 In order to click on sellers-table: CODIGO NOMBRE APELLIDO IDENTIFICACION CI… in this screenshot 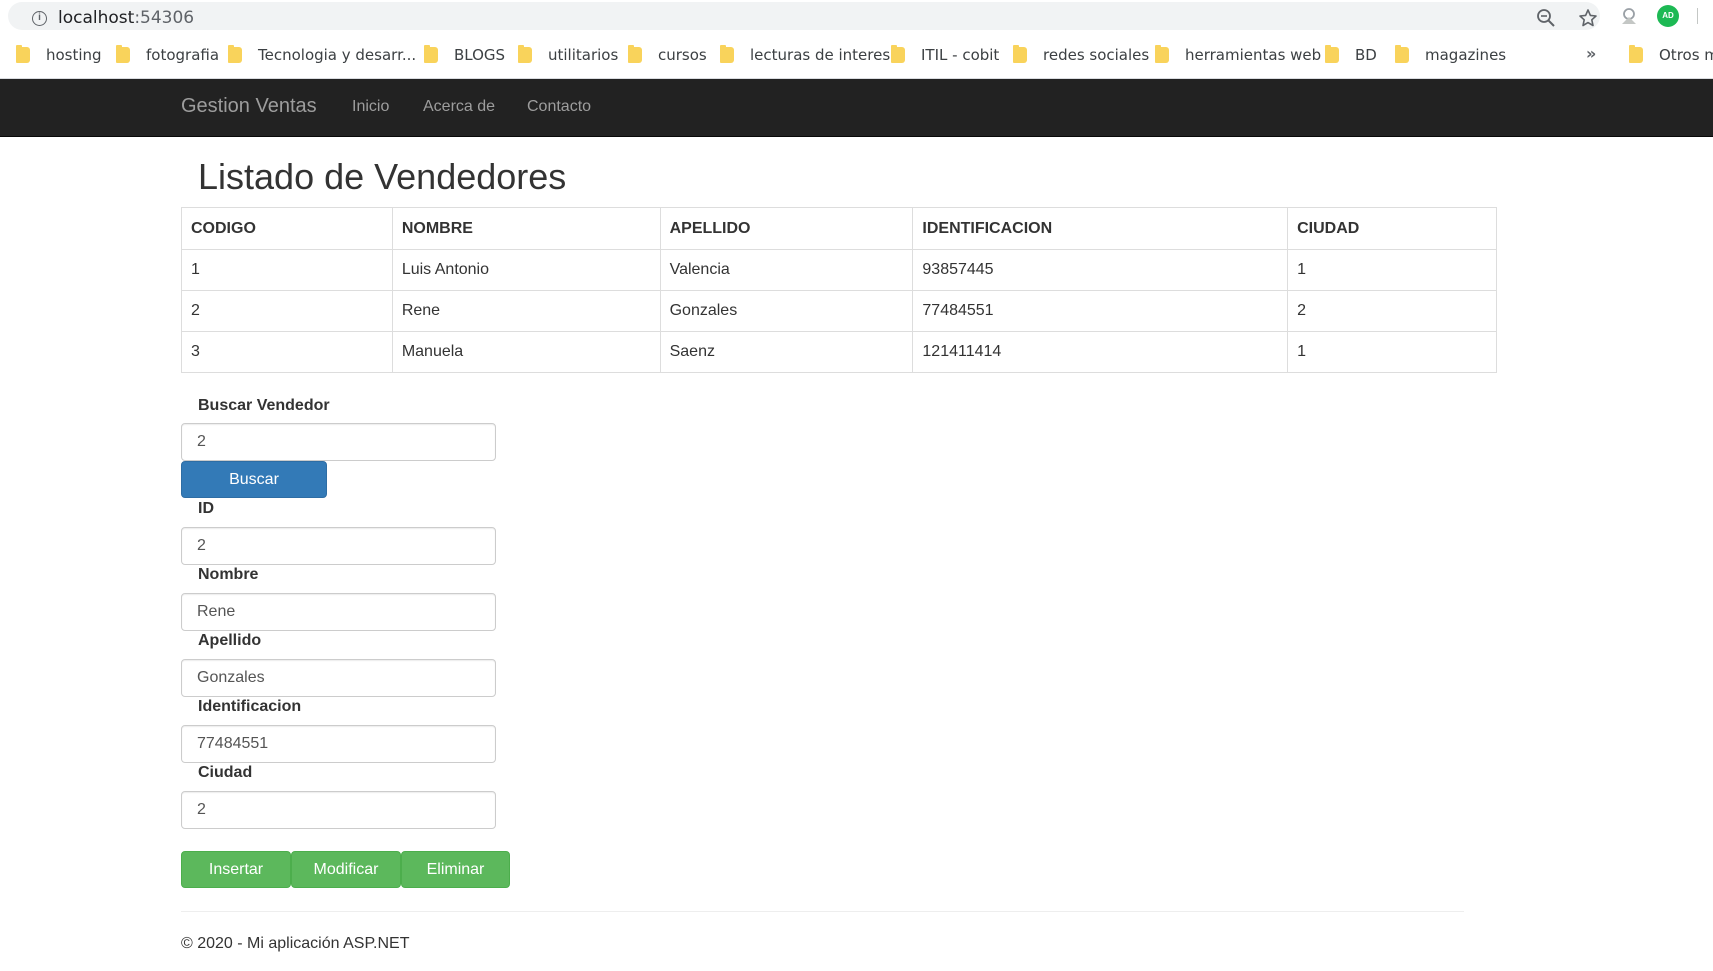, I will do `click(839, 290)`.